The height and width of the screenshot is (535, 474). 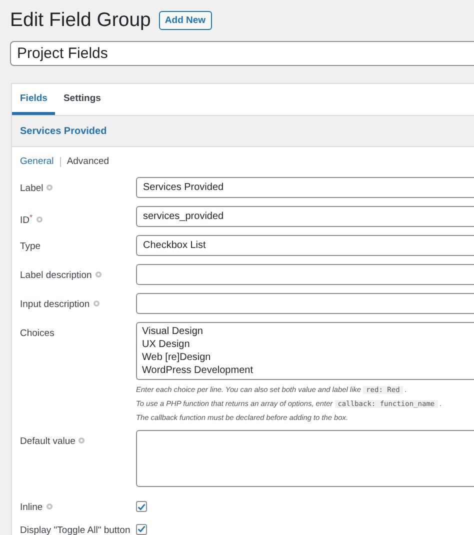 What do you see at coordinates (176, 357) in the screenshot?
I see `choice-line: Web [re]Design` at bounding box center [176, 357].